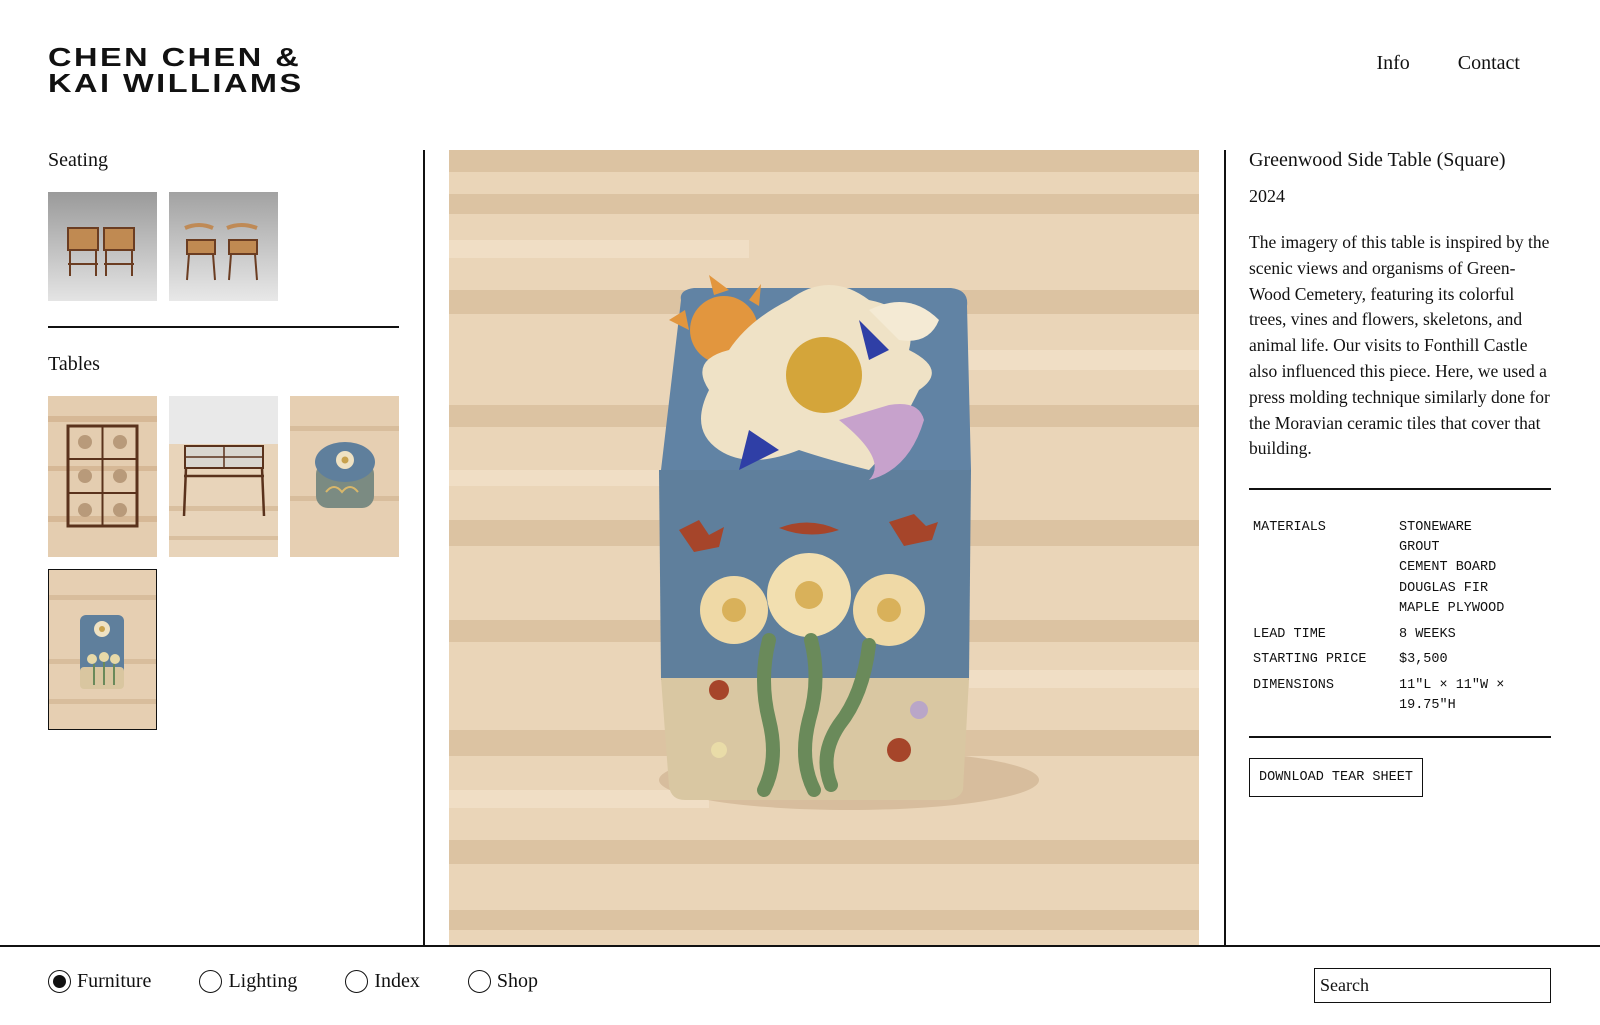  Describe the element at coordinates (1225, 547) in the screenshot. I see `column-divider-right` at that location.